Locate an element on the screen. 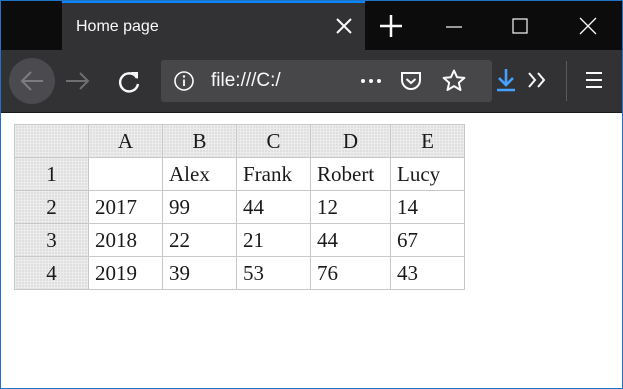 This screenshot has width=623, height=389. row-header: 1 is located at coordinates (51, 174).